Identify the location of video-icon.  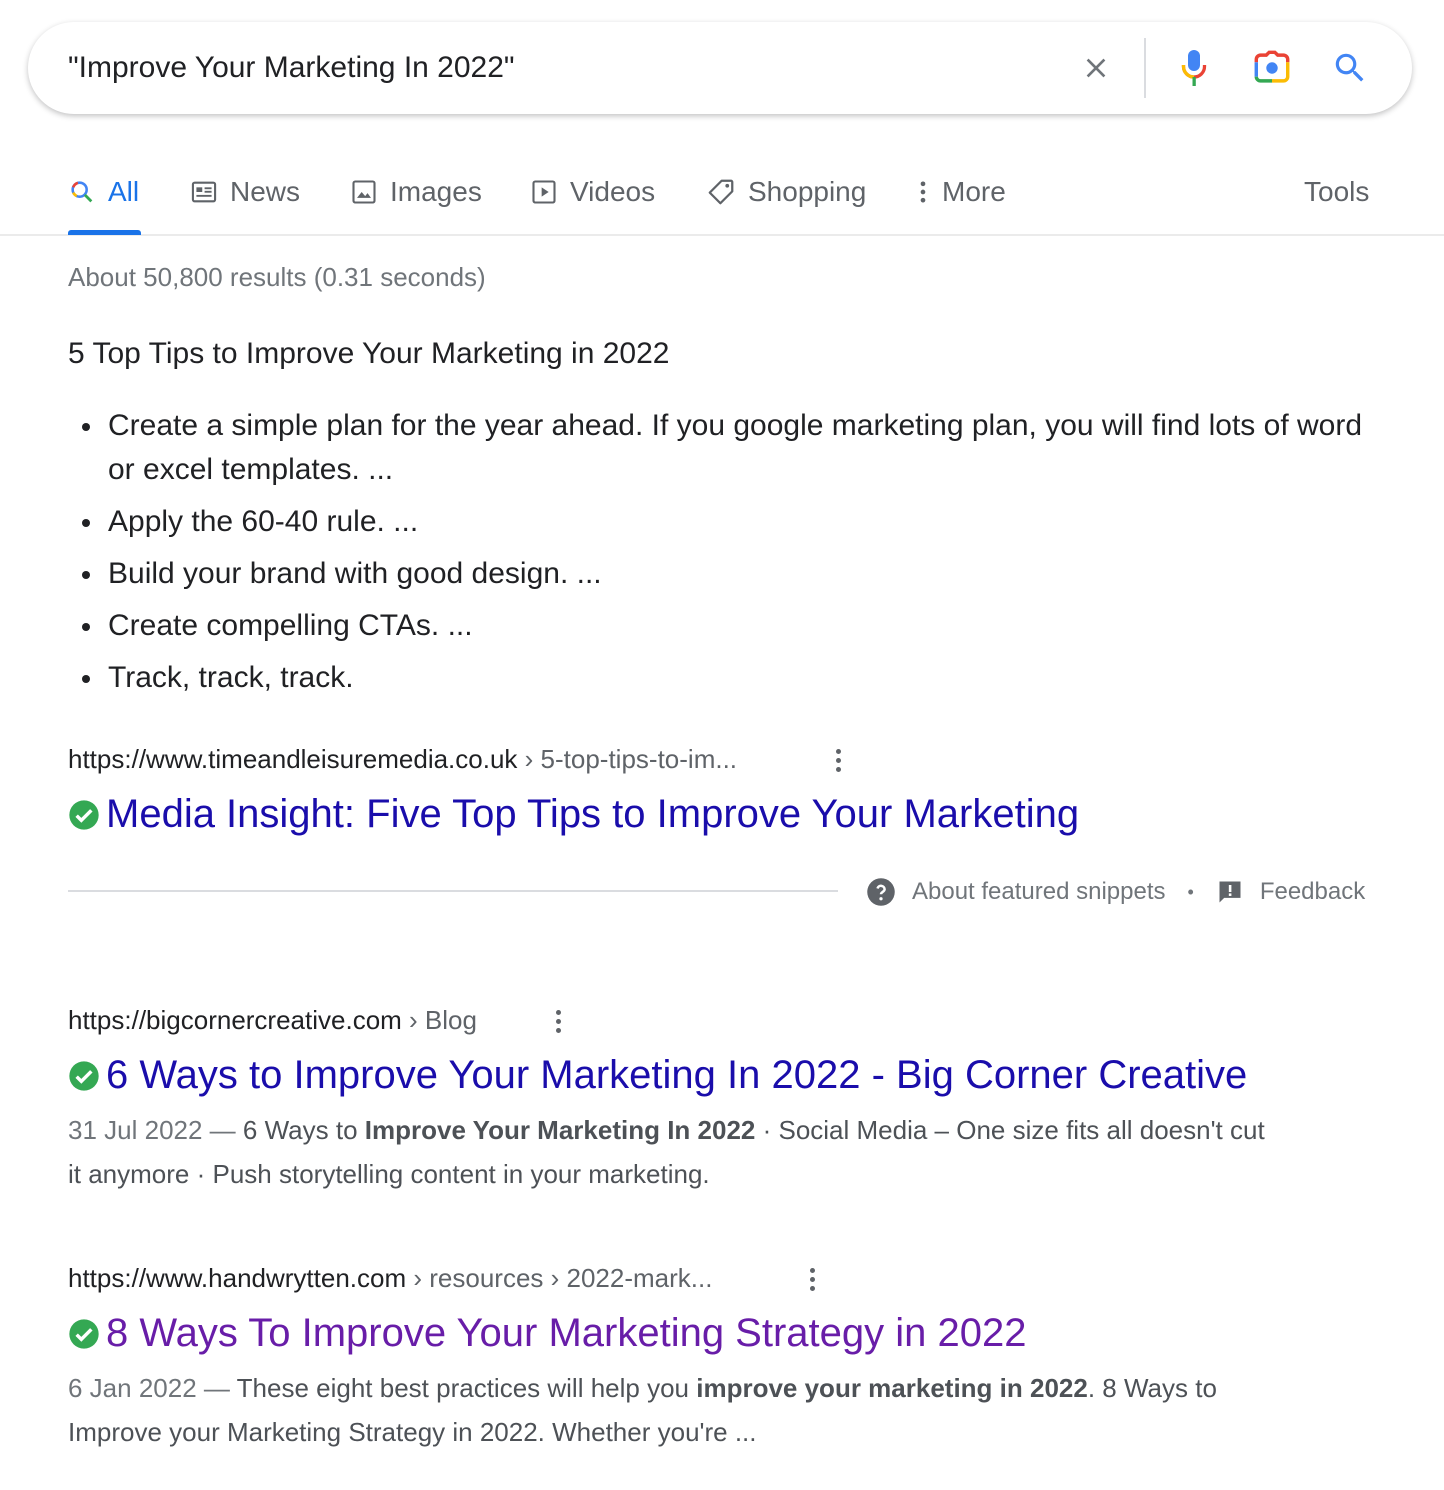
(544, 192).